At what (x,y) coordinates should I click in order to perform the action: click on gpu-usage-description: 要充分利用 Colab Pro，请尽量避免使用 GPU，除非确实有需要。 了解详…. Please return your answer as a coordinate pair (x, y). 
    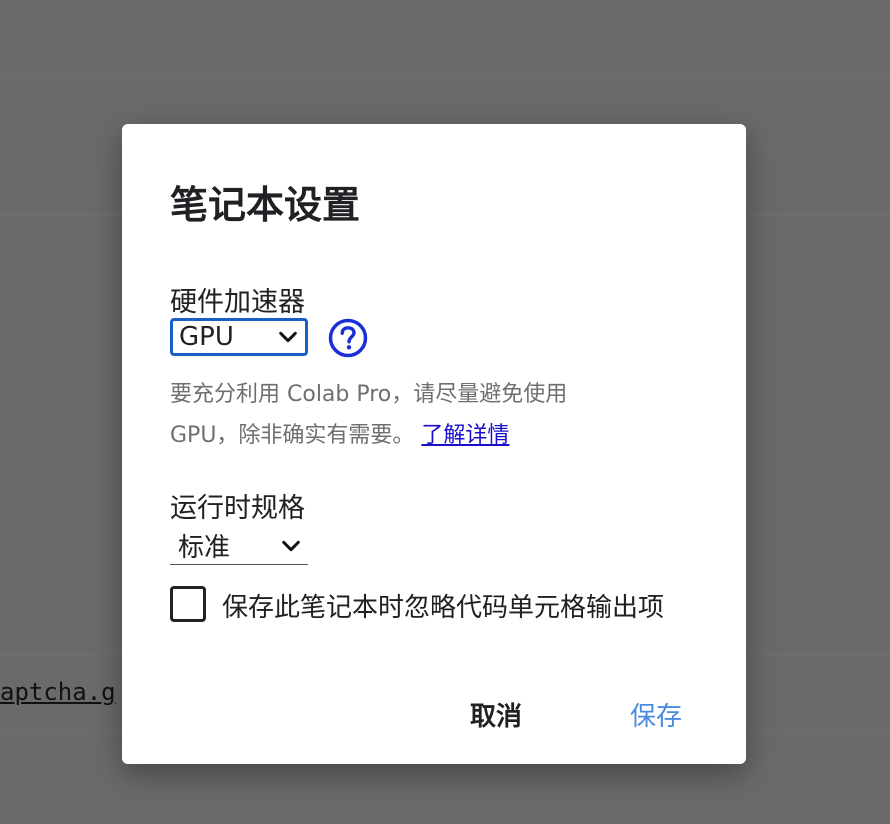
    Looking at the image, I should click on (405, 415).